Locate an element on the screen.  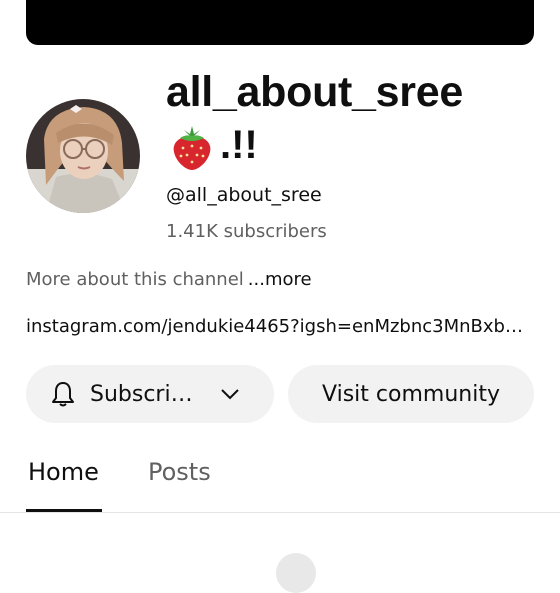
channel-name: all_about_sree is located at coordinates (314, 92).